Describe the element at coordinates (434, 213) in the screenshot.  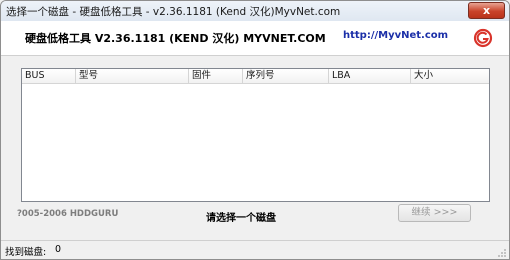
I see `continue-button: 继续 >>>` at that location.